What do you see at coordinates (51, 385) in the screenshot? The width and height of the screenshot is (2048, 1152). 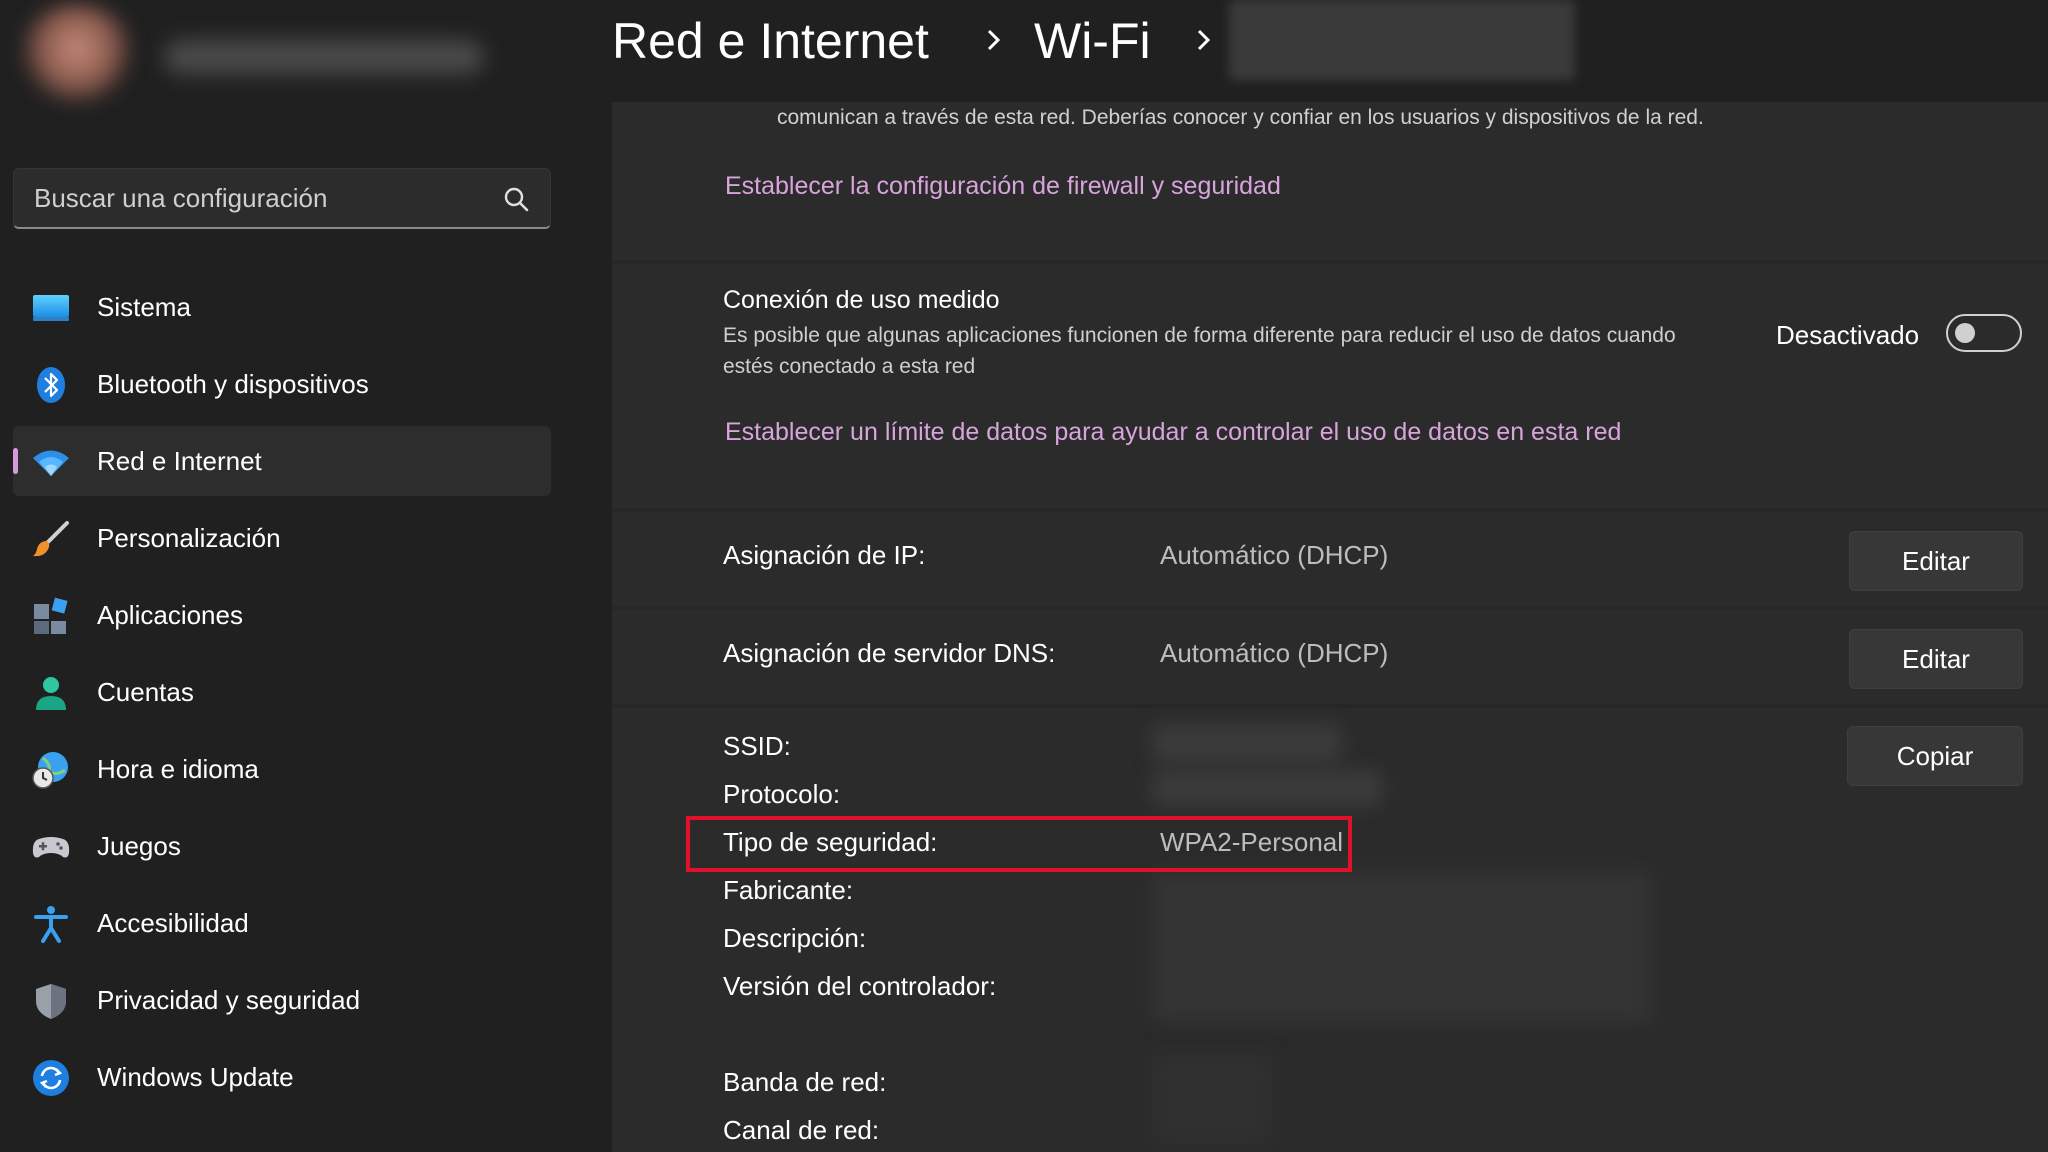 I see `bluetooth-icon` at bounding box center [51, 385].